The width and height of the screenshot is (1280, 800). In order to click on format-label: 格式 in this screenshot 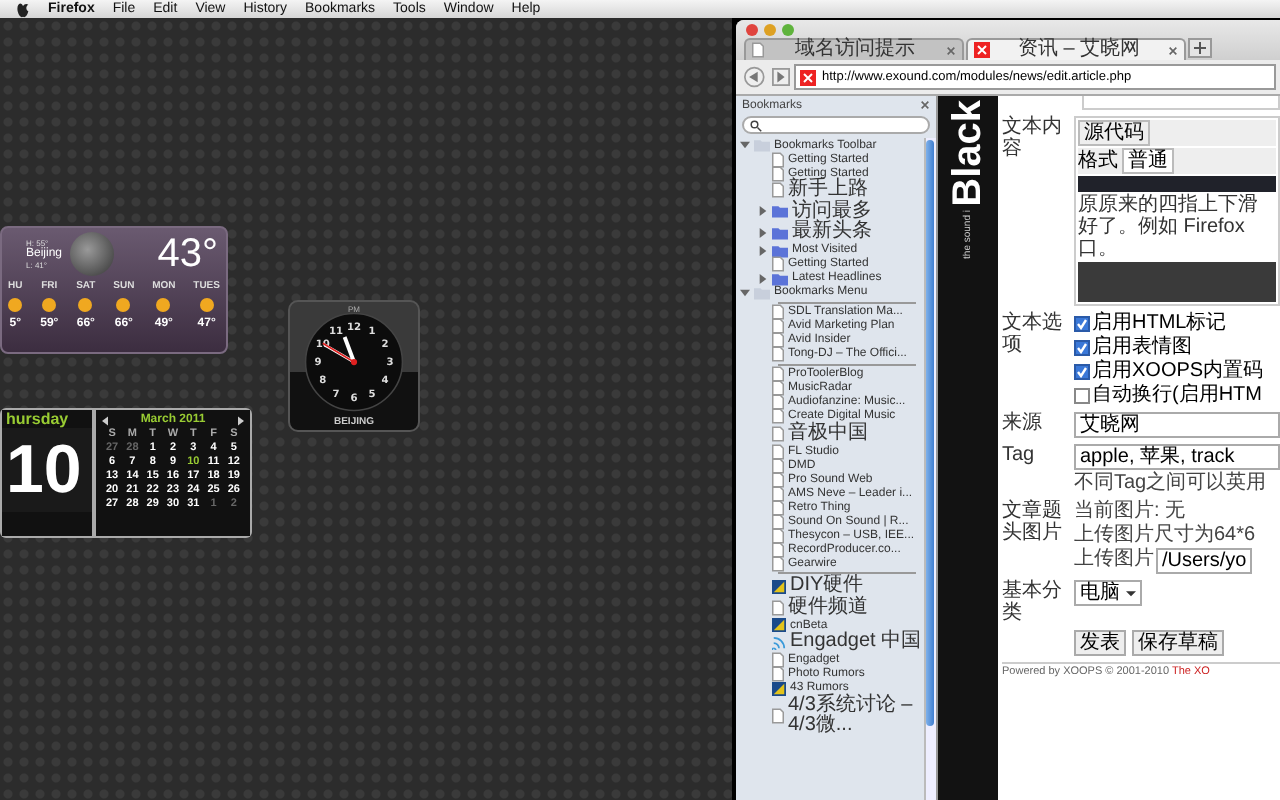, I will do `click(1098, 161)`.